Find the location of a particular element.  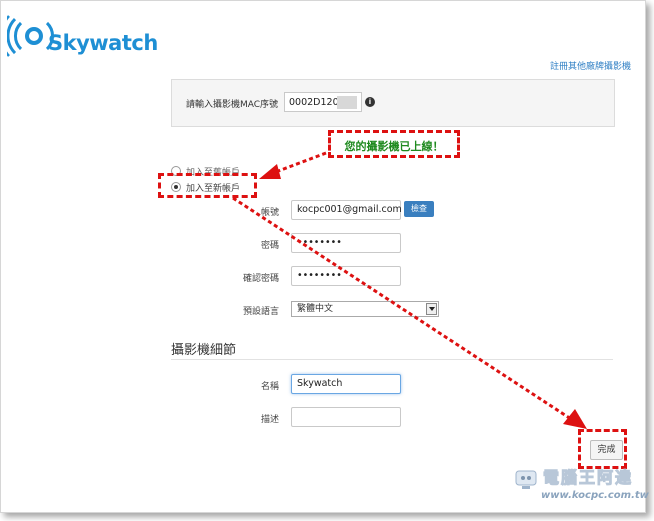

watermark: 電腦王阿達 www.kocpc.com.tw is located at coordinates (581, 483).